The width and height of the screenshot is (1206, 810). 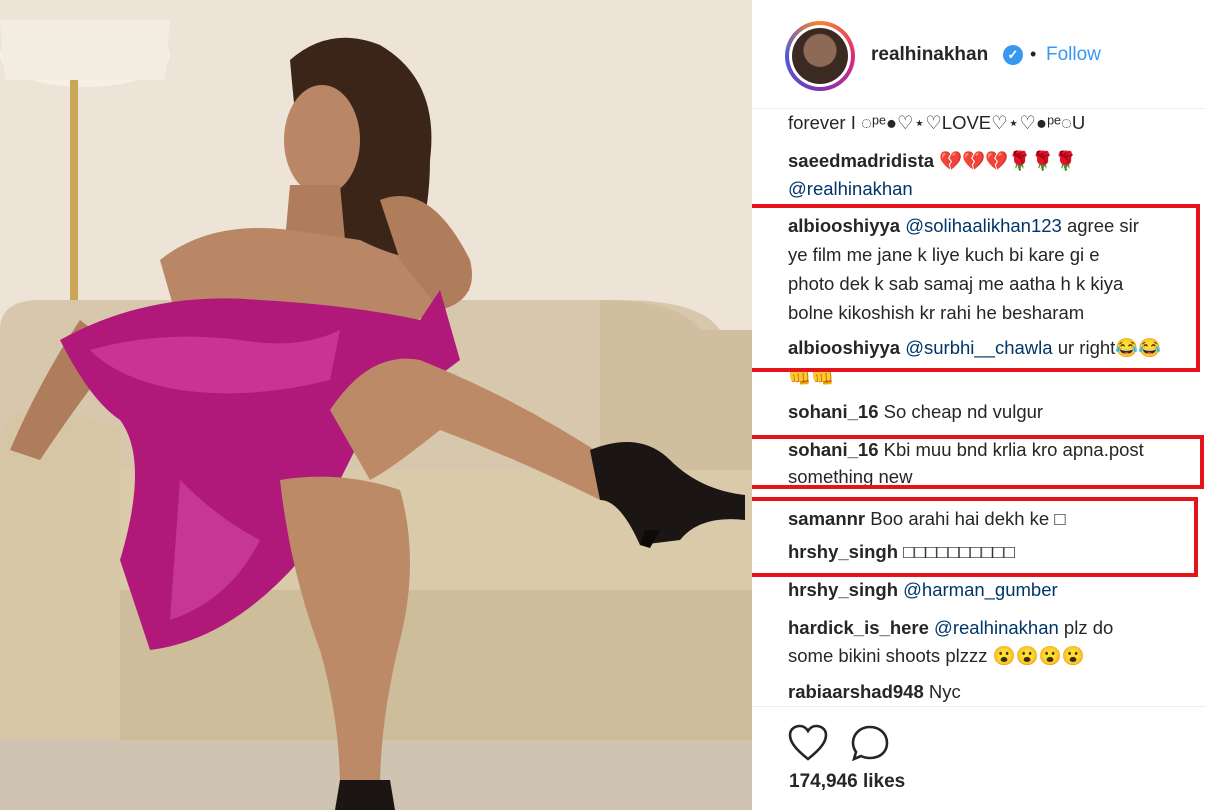 I want to click on comment-username: hrshy_singh, so click(x=843, y=589).